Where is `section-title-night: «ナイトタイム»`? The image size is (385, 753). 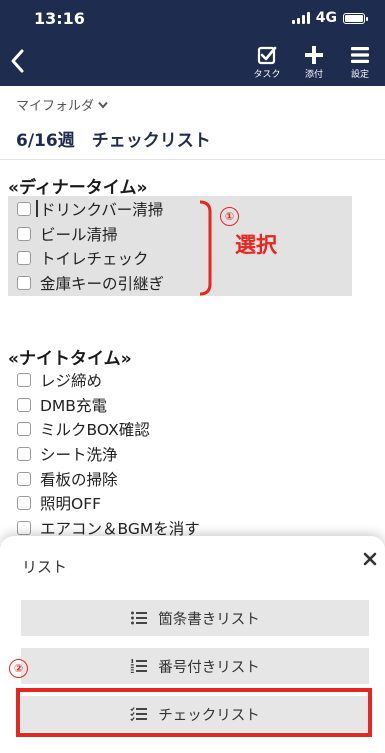 section-title-night: «ナイトタイム» is located at coordinates (70, 359).